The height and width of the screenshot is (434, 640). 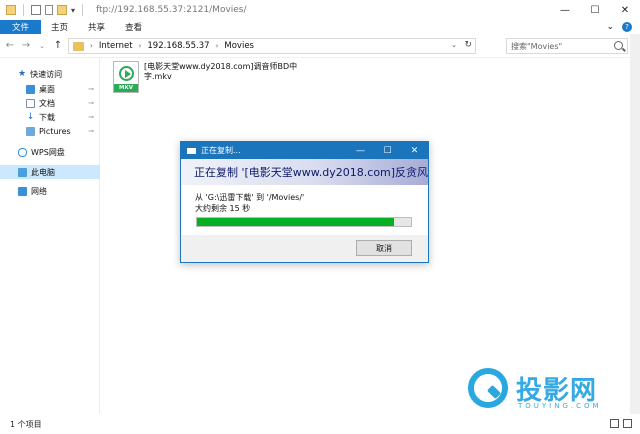 What do you see at coordinates (537, 46) in the screenshot?
I see `search-placeholder: 搜索"Movies"` at bounding box center [537, 46].